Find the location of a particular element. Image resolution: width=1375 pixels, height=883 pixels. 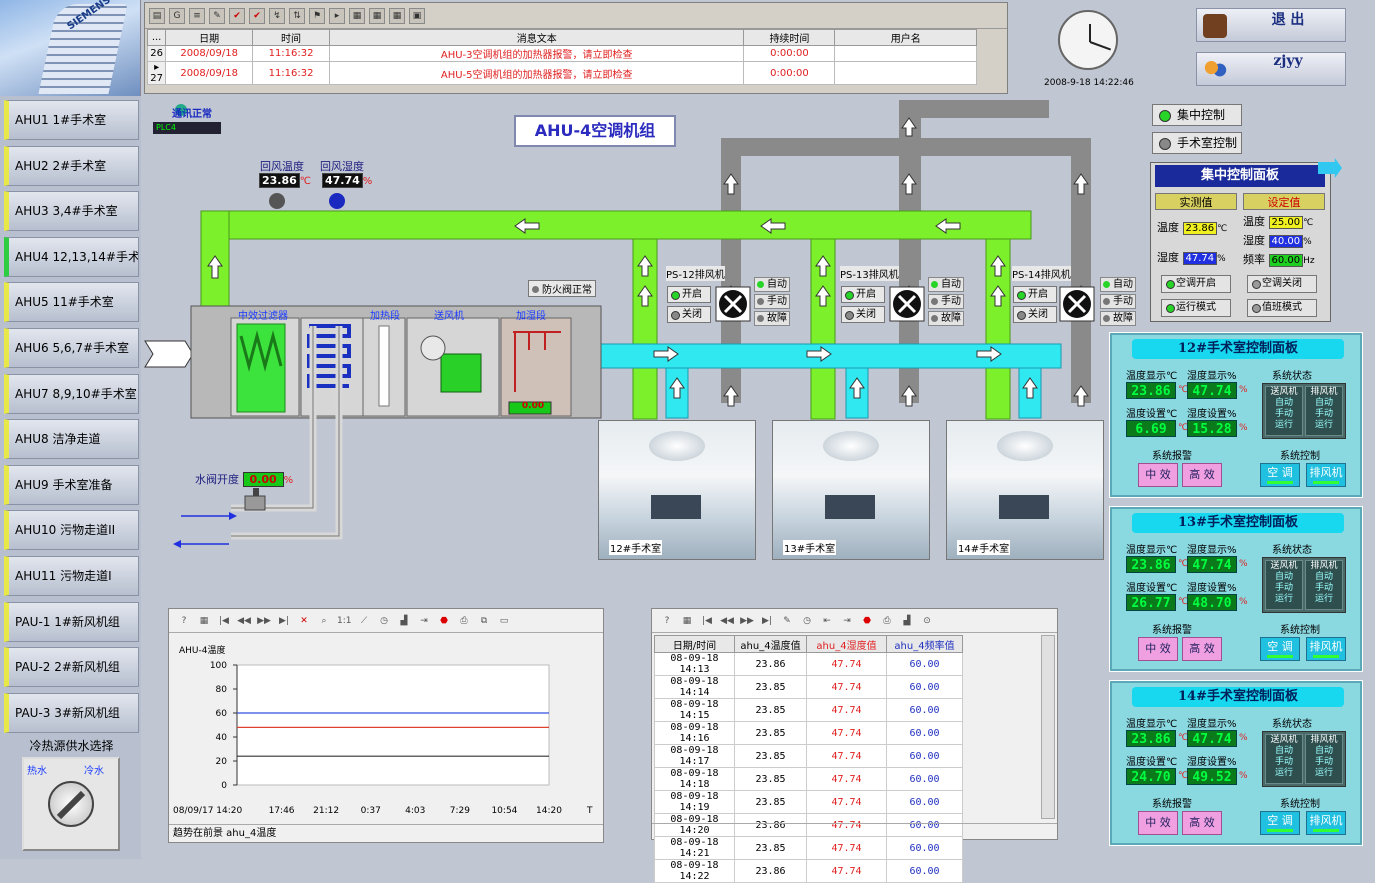

hum-set-value: 49.52 is located at coordinates (1212, 776).